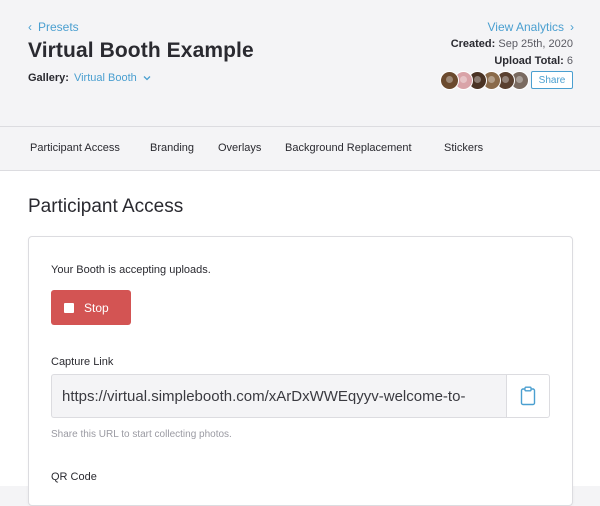 The height and width of the screenshot is (506, 600). What do you see at coordinates (30, 27) in the screenshot?
I see `chevron-left-icon: ‹` at bounding box center [30, 27].